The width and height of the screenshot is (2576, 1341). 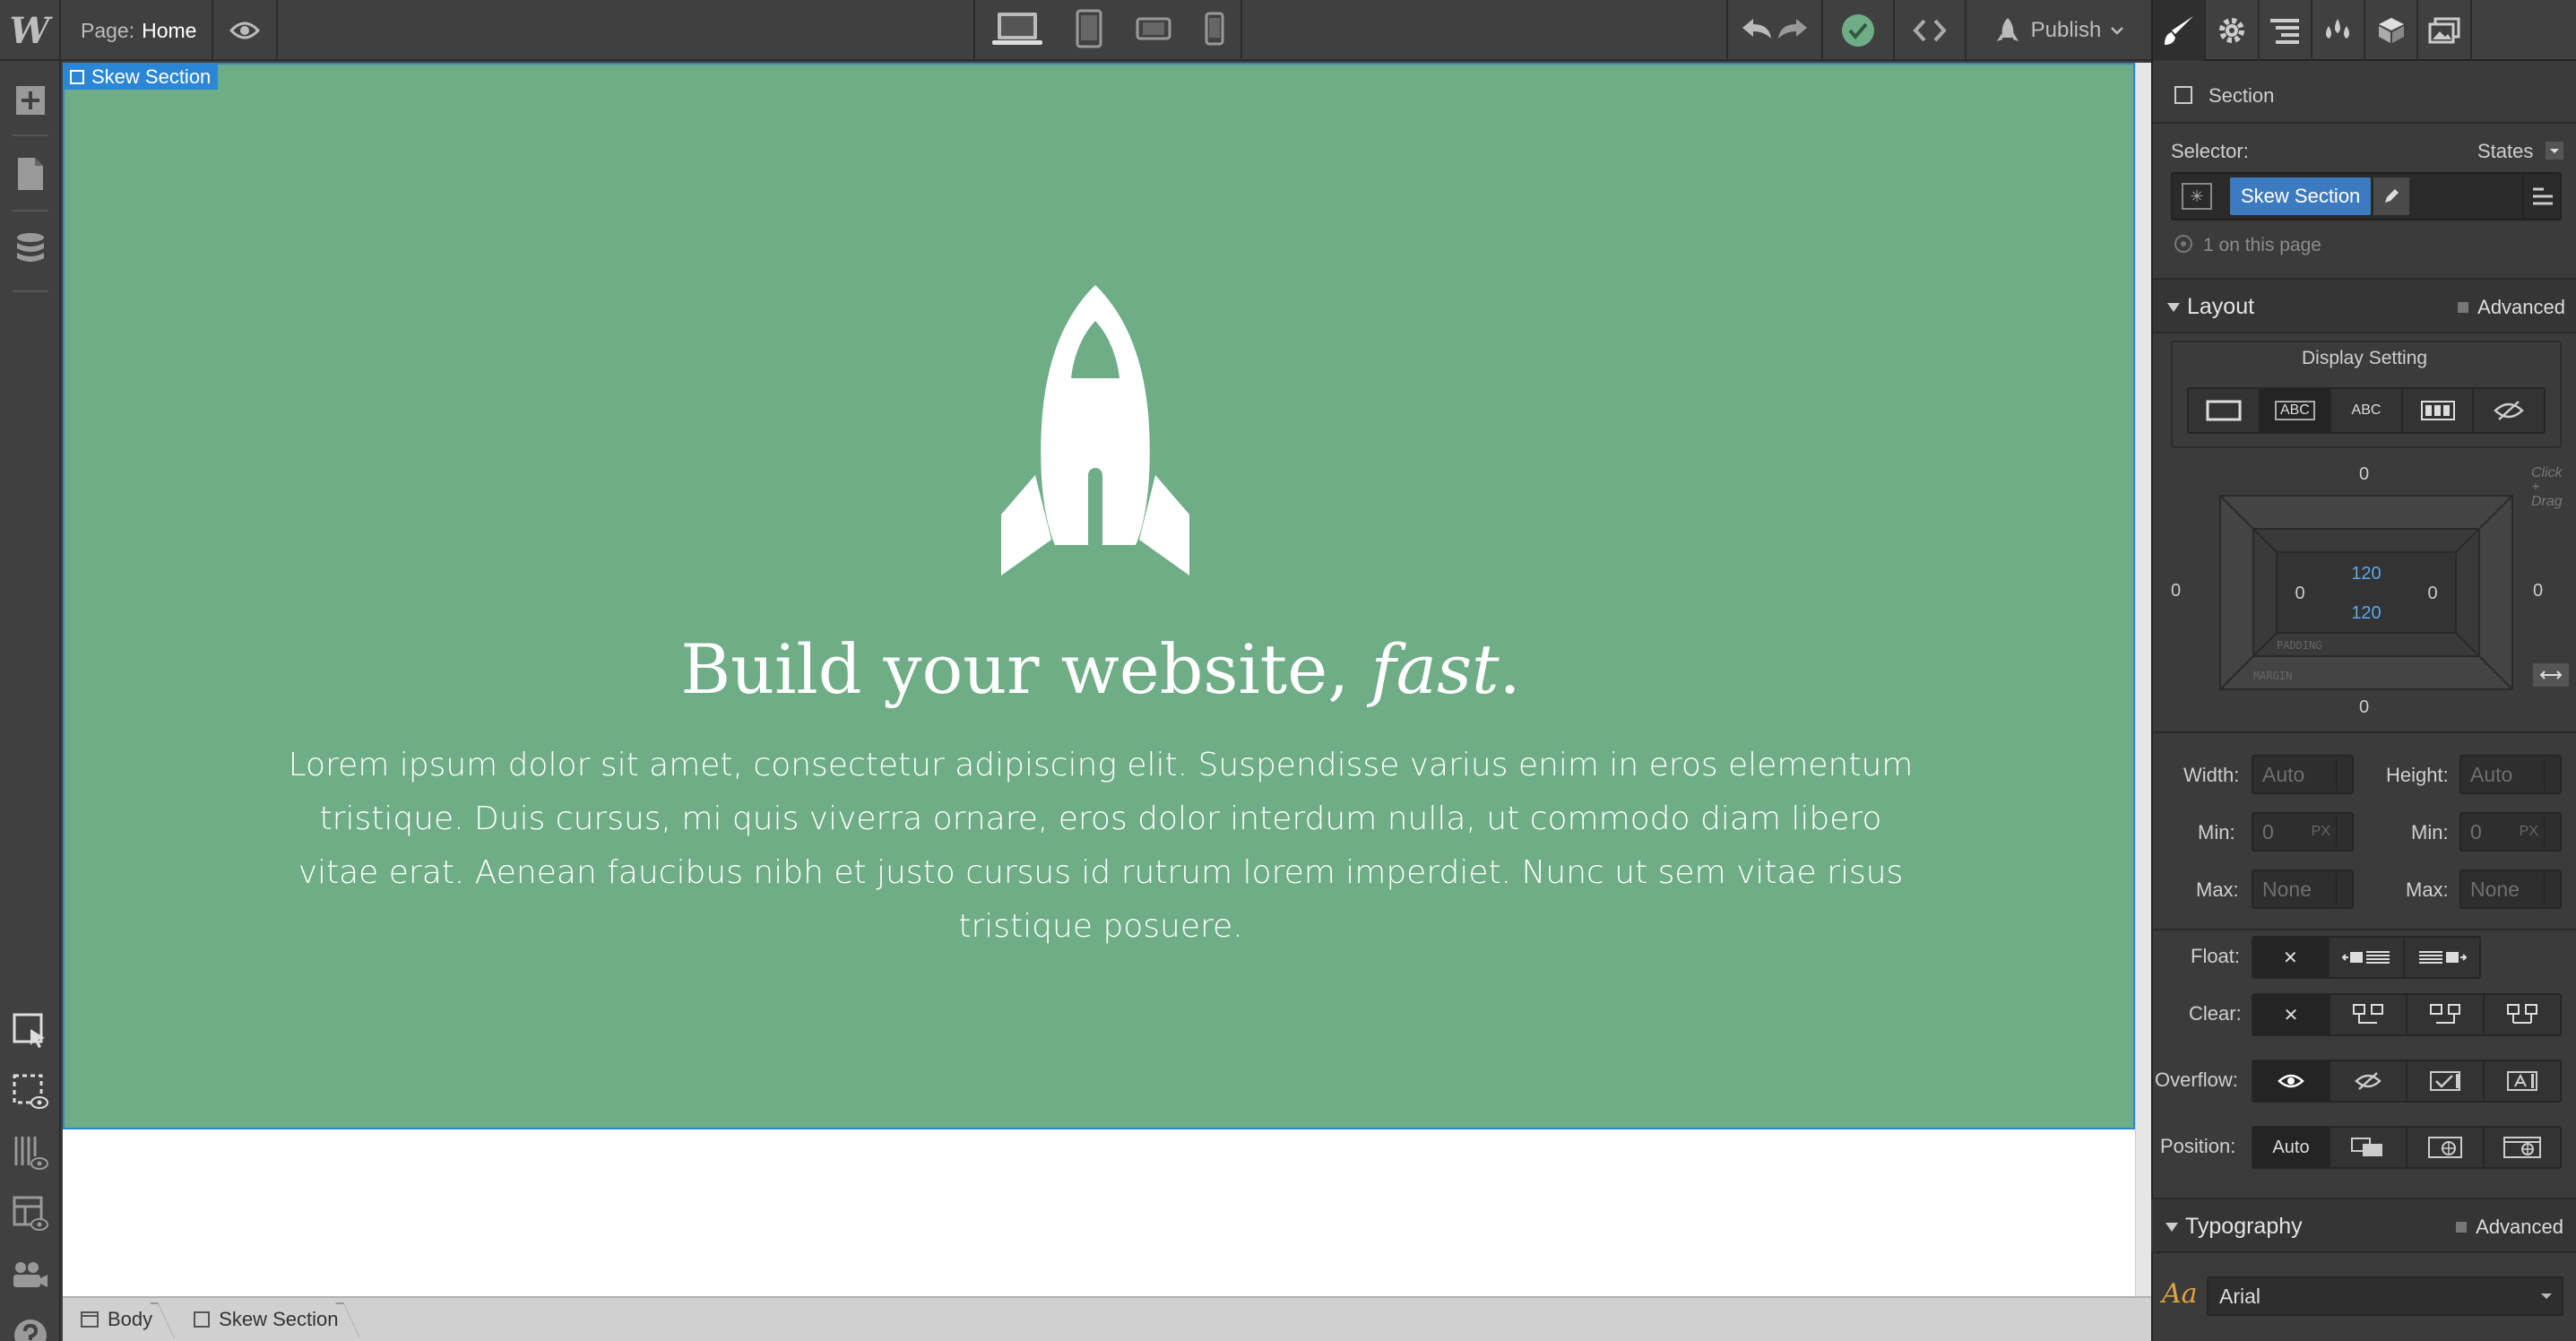 What do you see at coordinates (2286, 30) in the screenshot?
I see `tab-navigator` at bounding box center [2286, 30].